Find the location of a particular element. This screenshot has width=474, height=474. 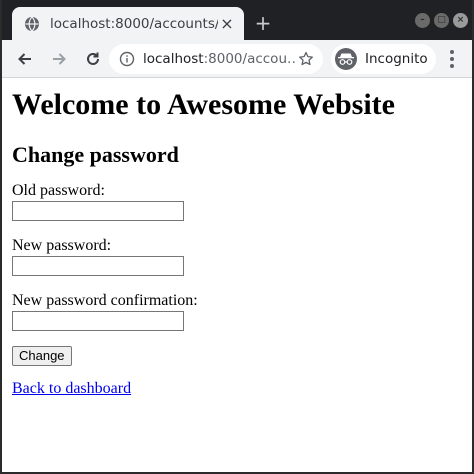

new-password-label: New password: is located at coordinates (62, 245).